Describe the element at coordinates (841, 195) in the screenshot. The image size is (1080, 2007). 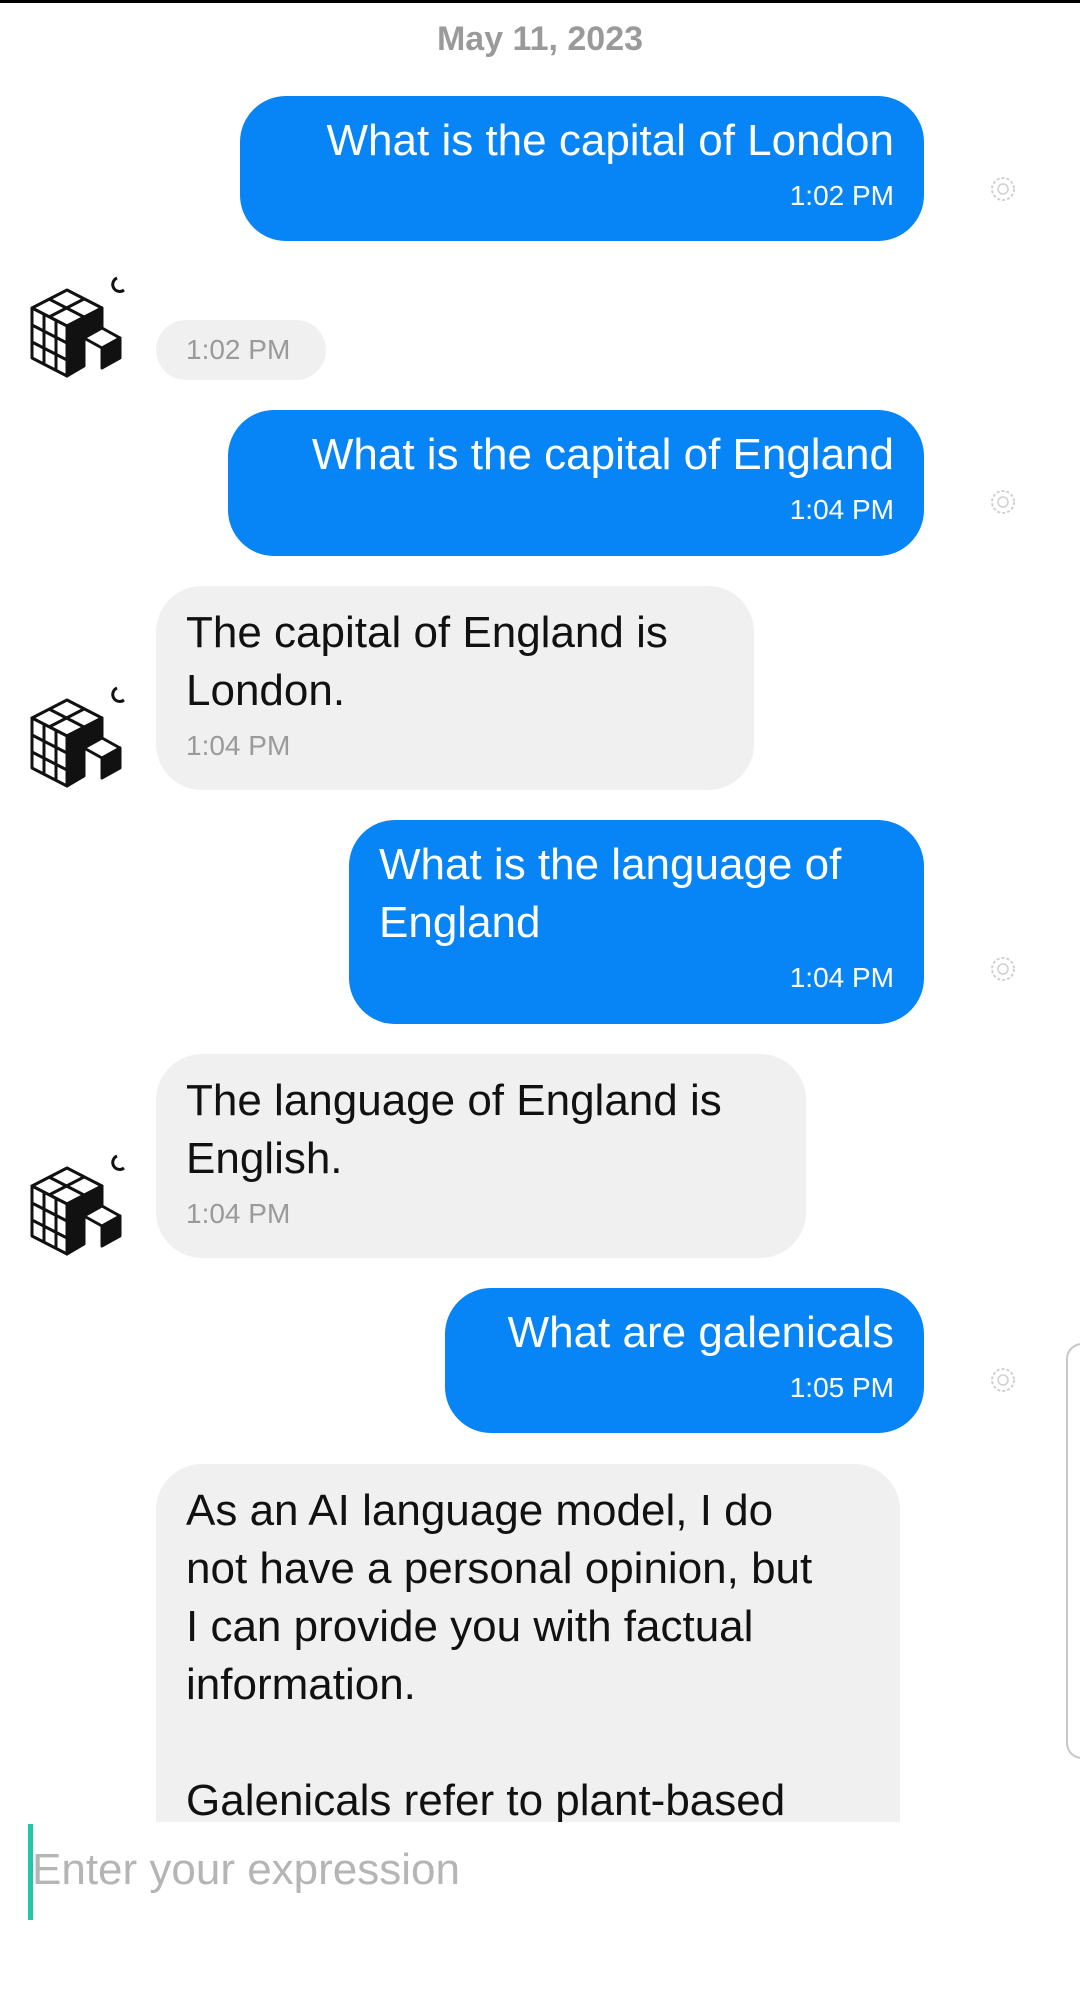
I see `message-time: 1:02 PM` at that location.